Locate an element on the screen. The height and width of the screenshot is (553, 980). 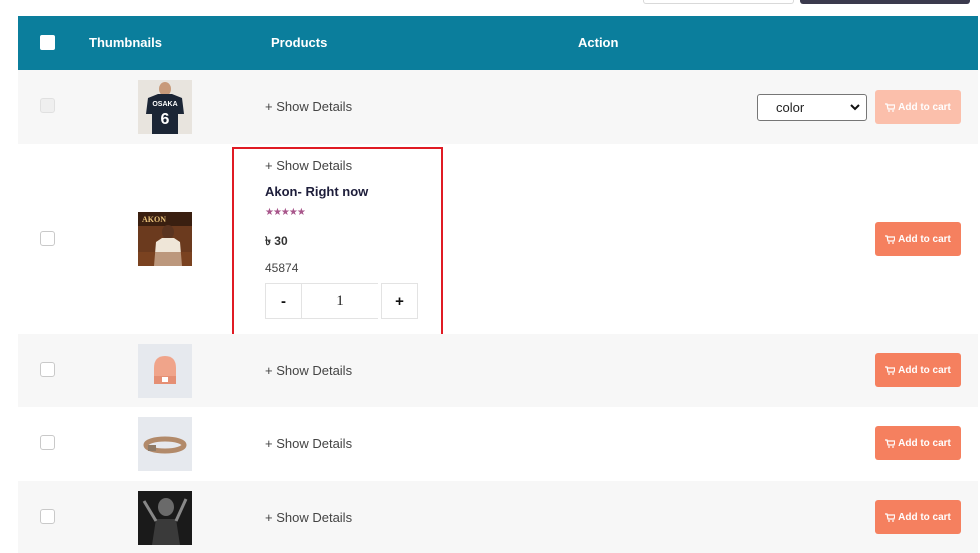
product-price: ৳ 30 is located at coordinates (276, 241).